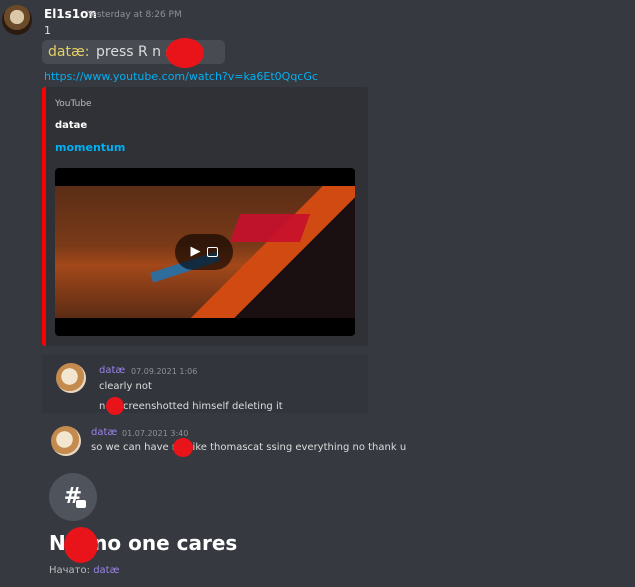 The height and width of the screenshot is (587, 635). What do you see at coordinates (71, 125) in the screenshot?
I see `embed-author: datae` at bounding box center [71, 125].